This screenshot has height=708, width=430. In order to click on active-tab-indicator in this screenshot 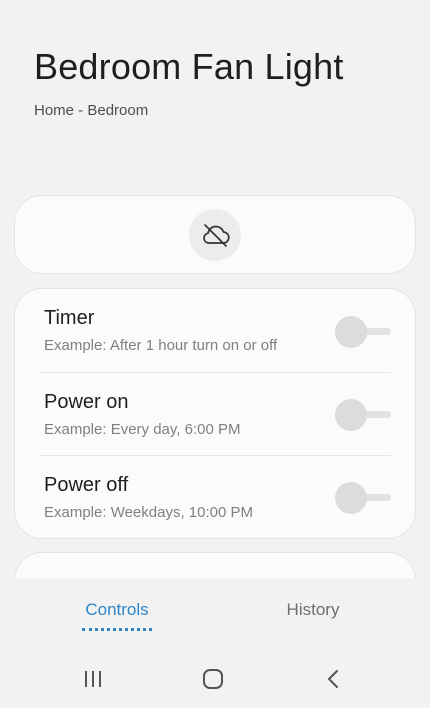, I will do `click(117, 629)`.